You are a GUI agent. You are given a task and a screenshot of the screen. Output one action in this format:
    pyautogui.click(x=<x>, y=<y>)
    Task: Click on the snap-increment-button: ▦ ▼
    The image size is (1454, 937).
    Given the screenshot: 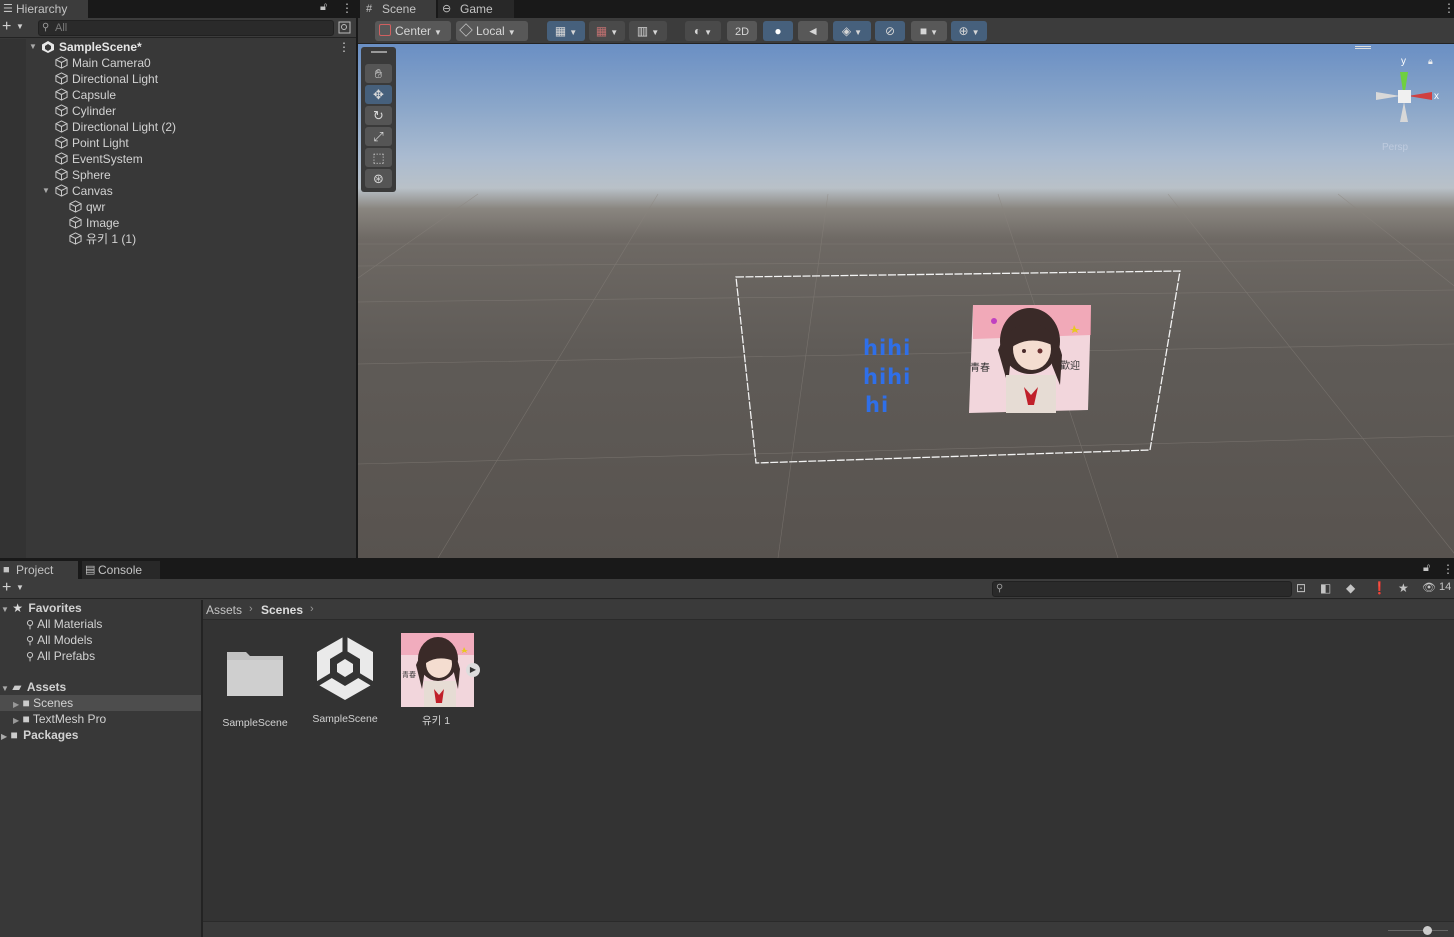 What is the action you would take?
    pyautogui.click(x=607, y=31)
    